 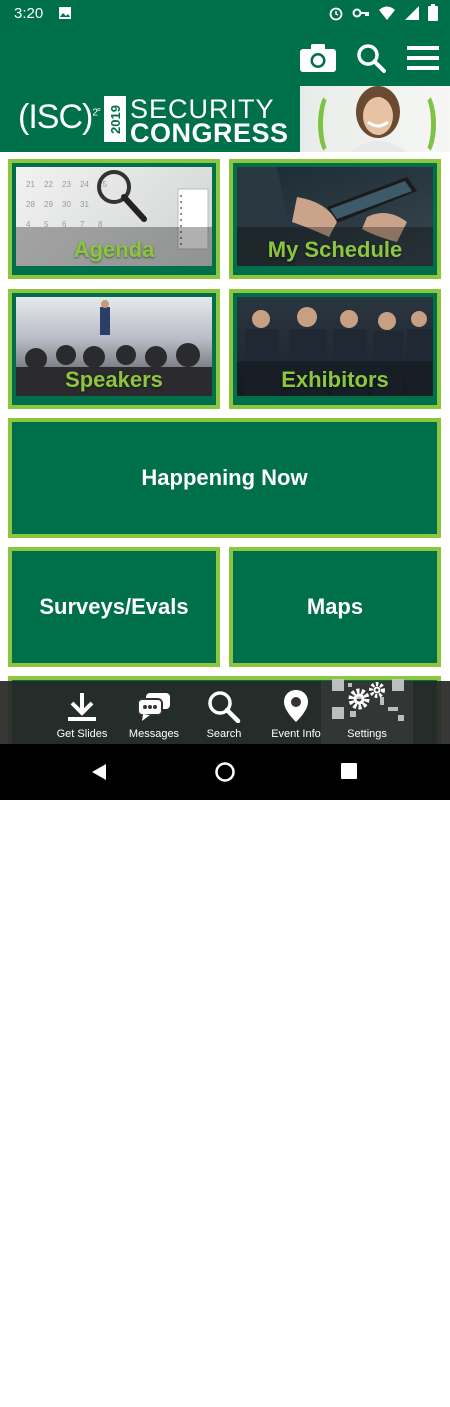 I want to click on speakers-tile: Speakers, so click(x=114, y=349).